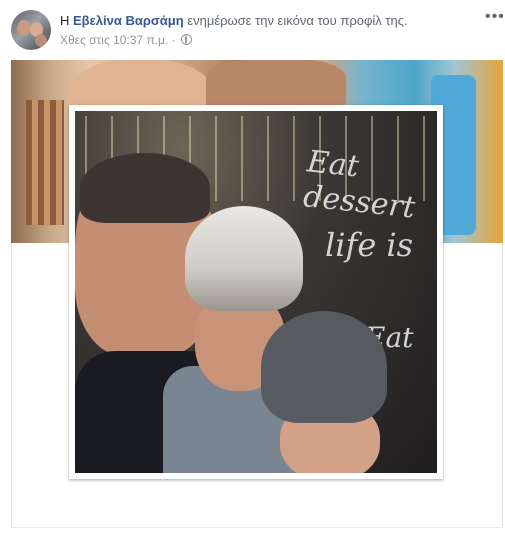 This screenshot has width=505, height=540. Describe the element at coordinates (359, 185) in the screenshot. I see `glass-writing: Eat dessert` at that location.